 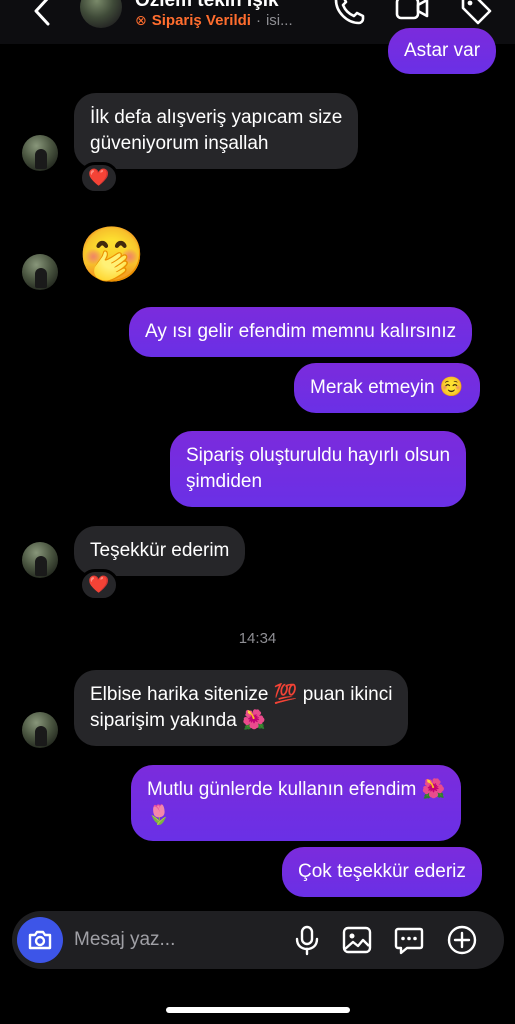 I want to click on message-text: Astar var, so click(x=442, y=50).